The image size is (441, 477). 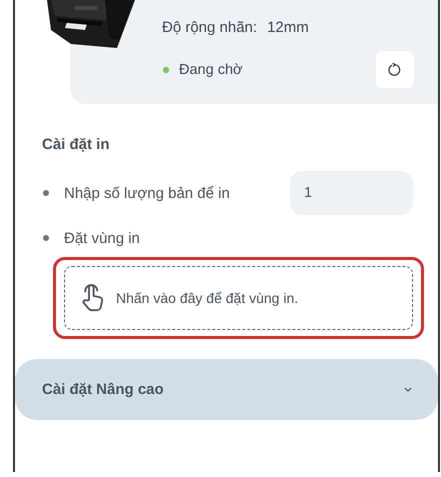 What do you see at coordinates (211, 70) in the screenshot?
I see `status-text: Đang chờ` at bounding box center [211, 70].